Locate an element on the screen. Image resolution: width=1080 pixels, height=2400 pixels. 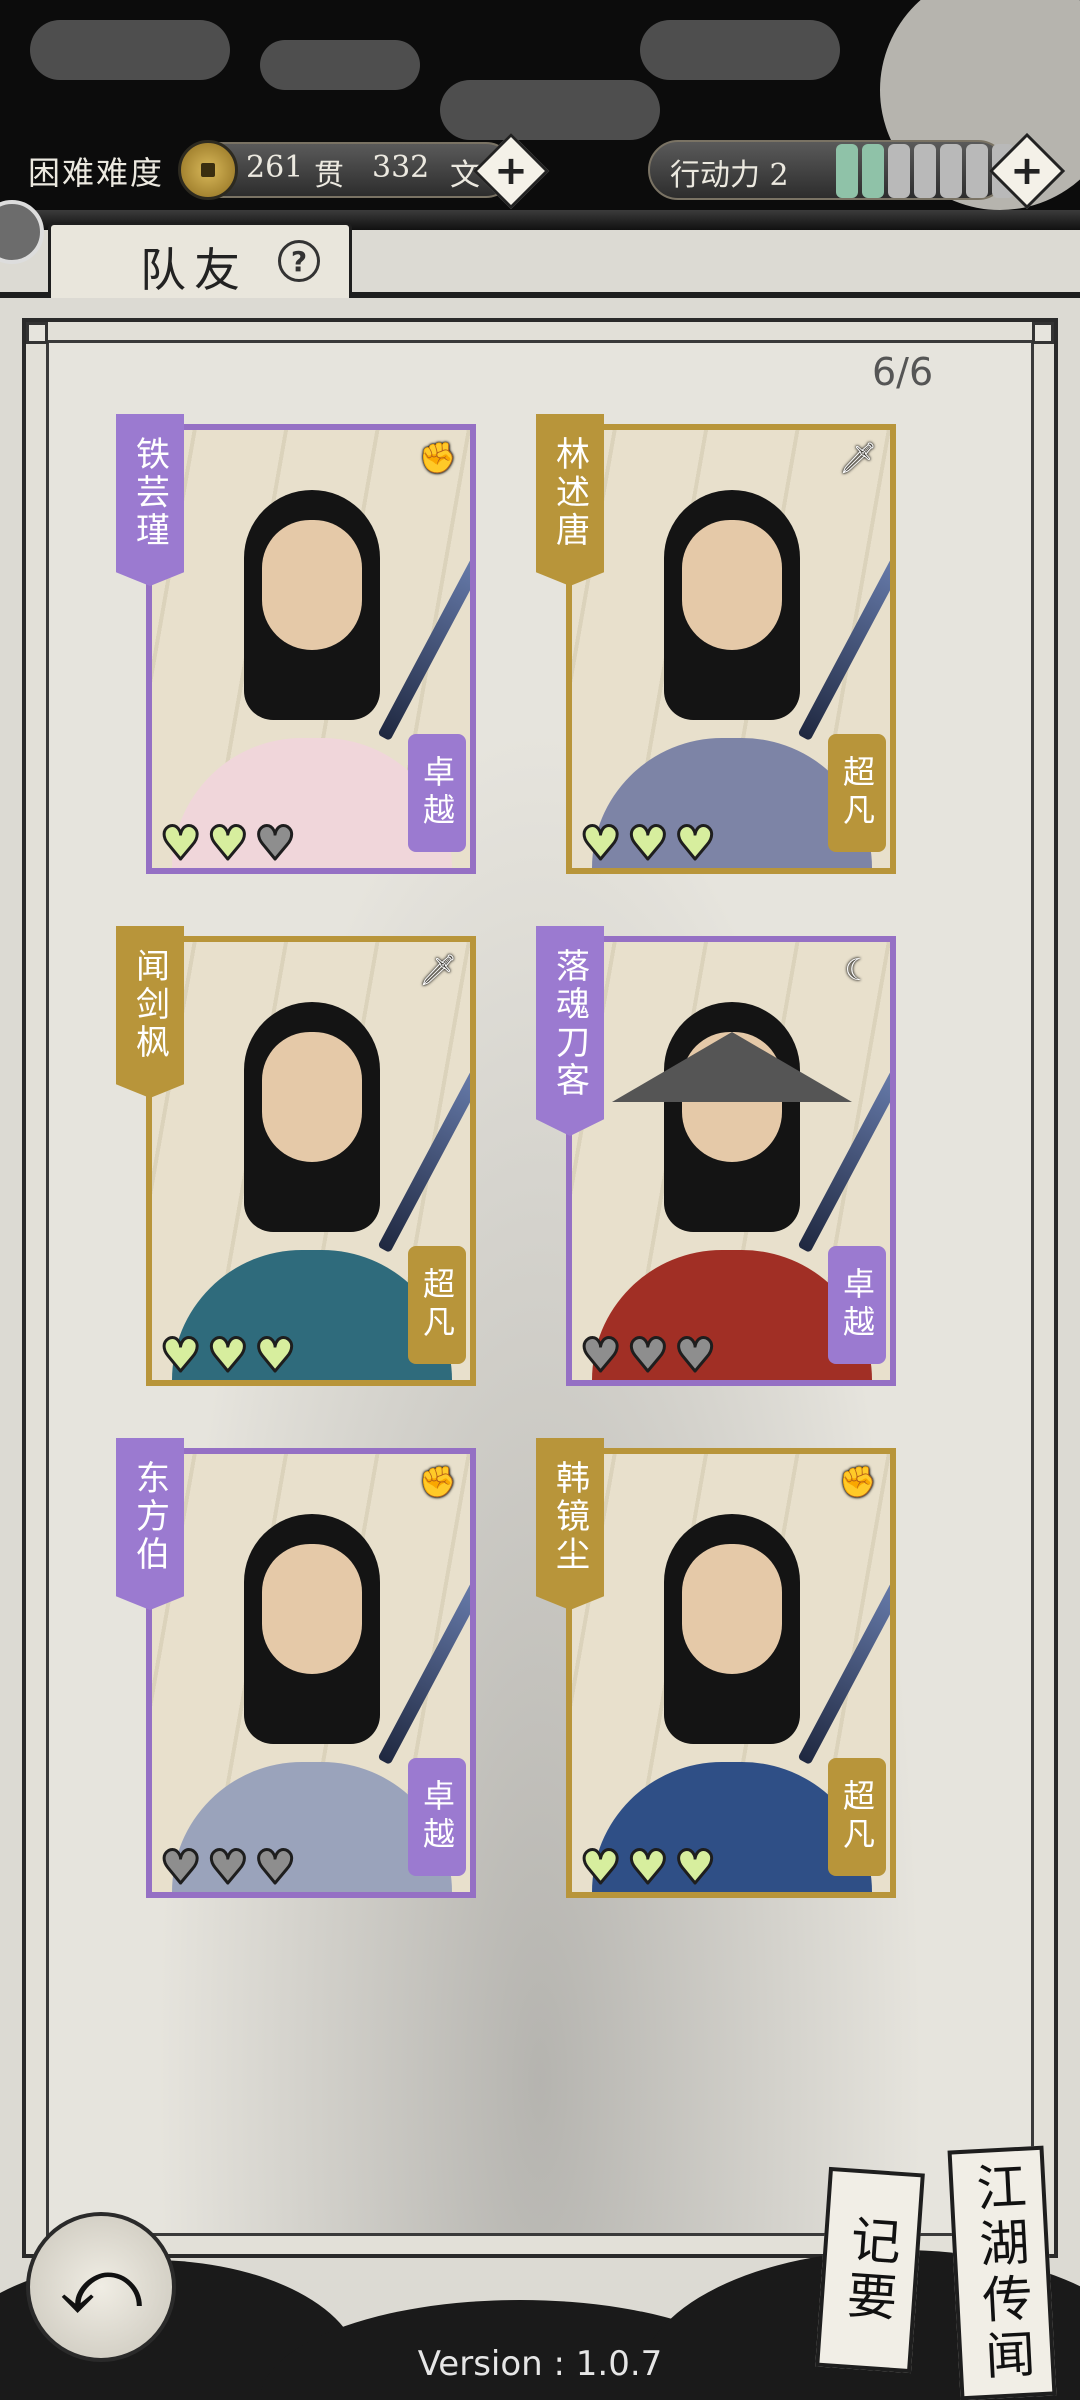
roster-count: 6/6 is located at coordinates (903, 372).